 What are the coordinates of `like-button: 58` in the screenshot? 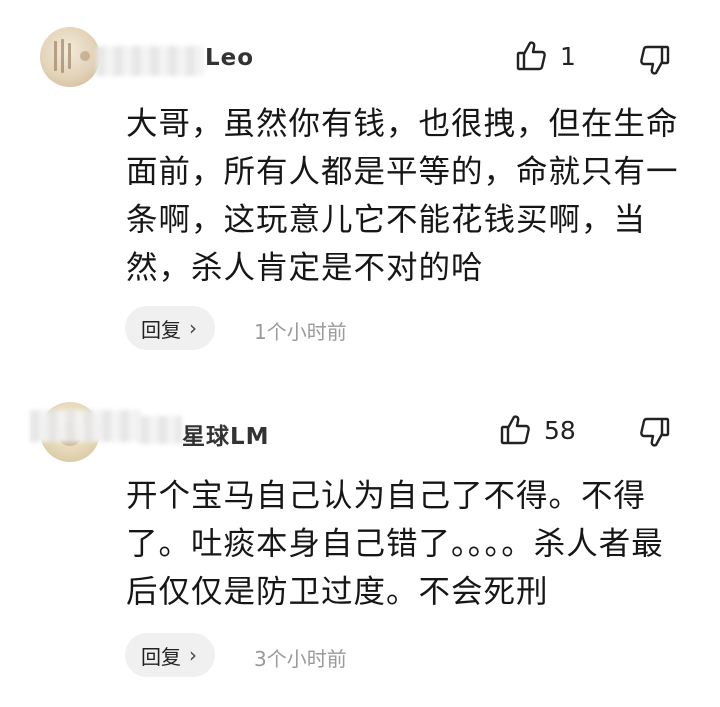 It's located at (538, 430).